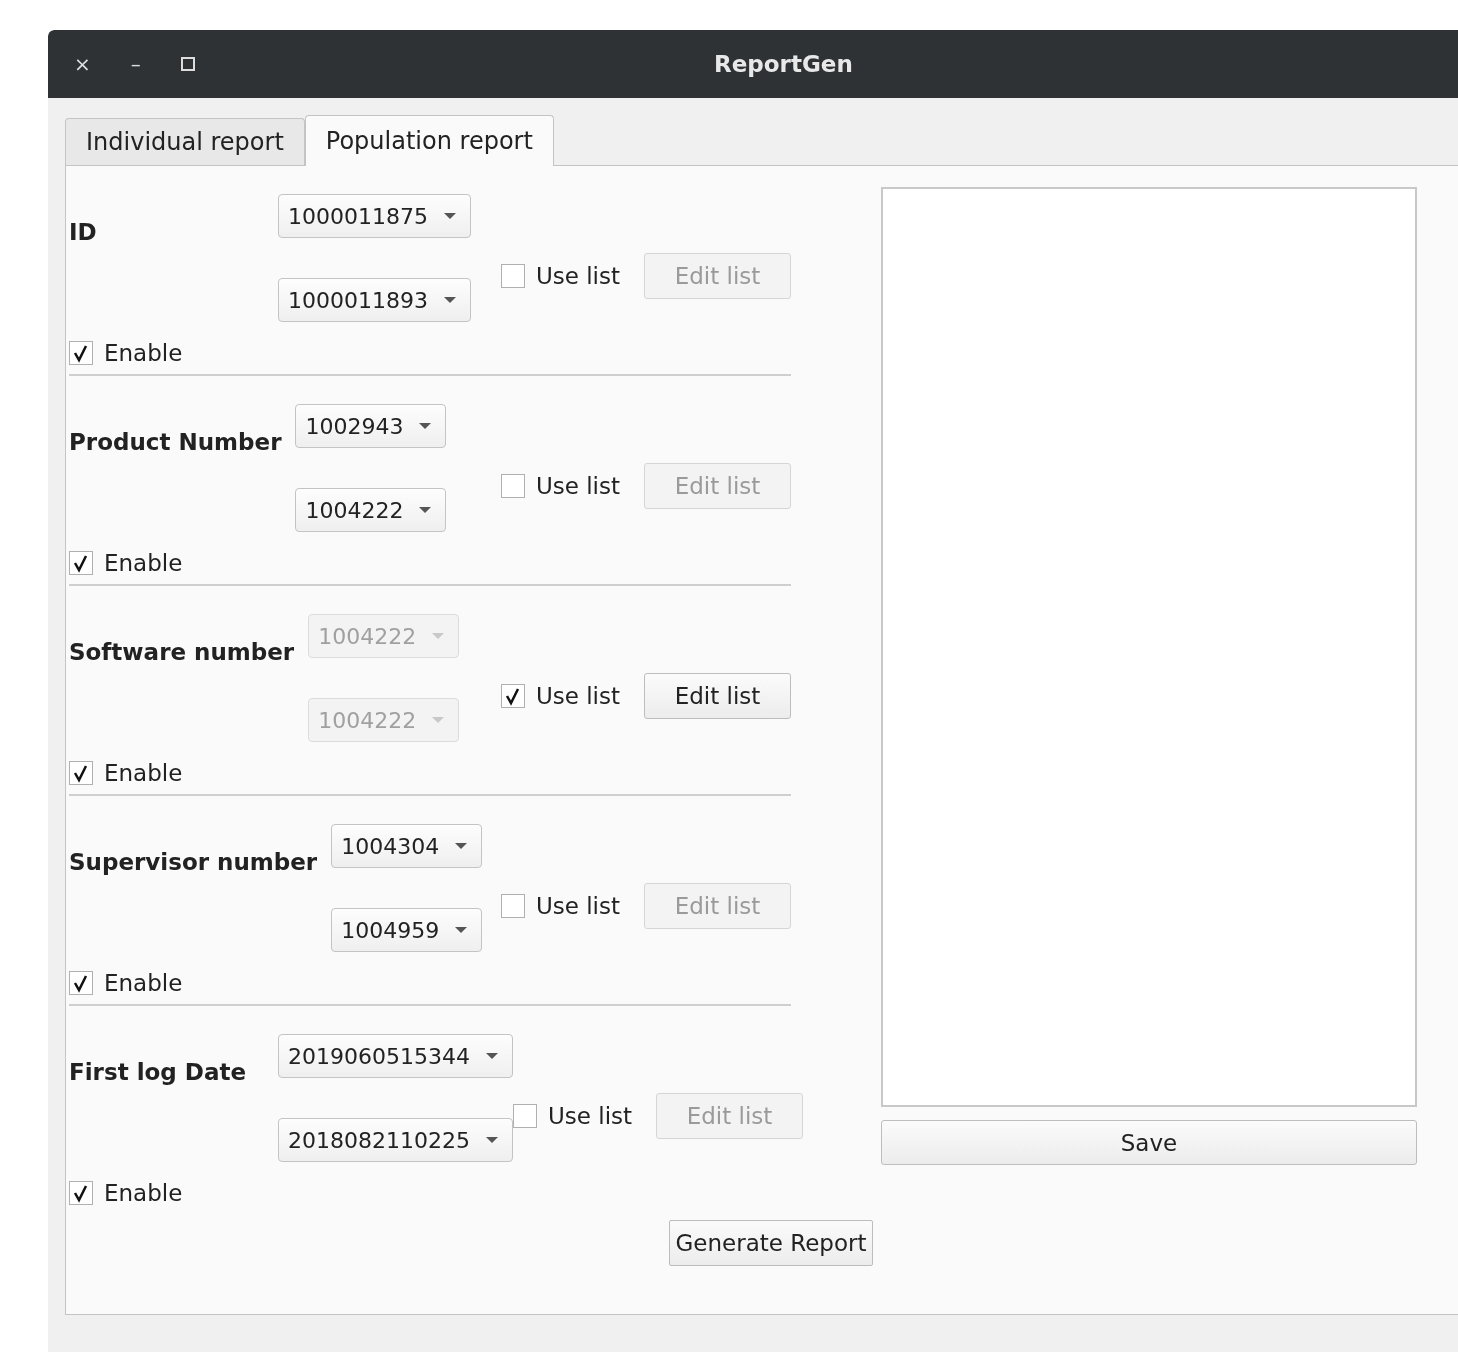  I want to click on field-label: Software number, so click(182, 652).